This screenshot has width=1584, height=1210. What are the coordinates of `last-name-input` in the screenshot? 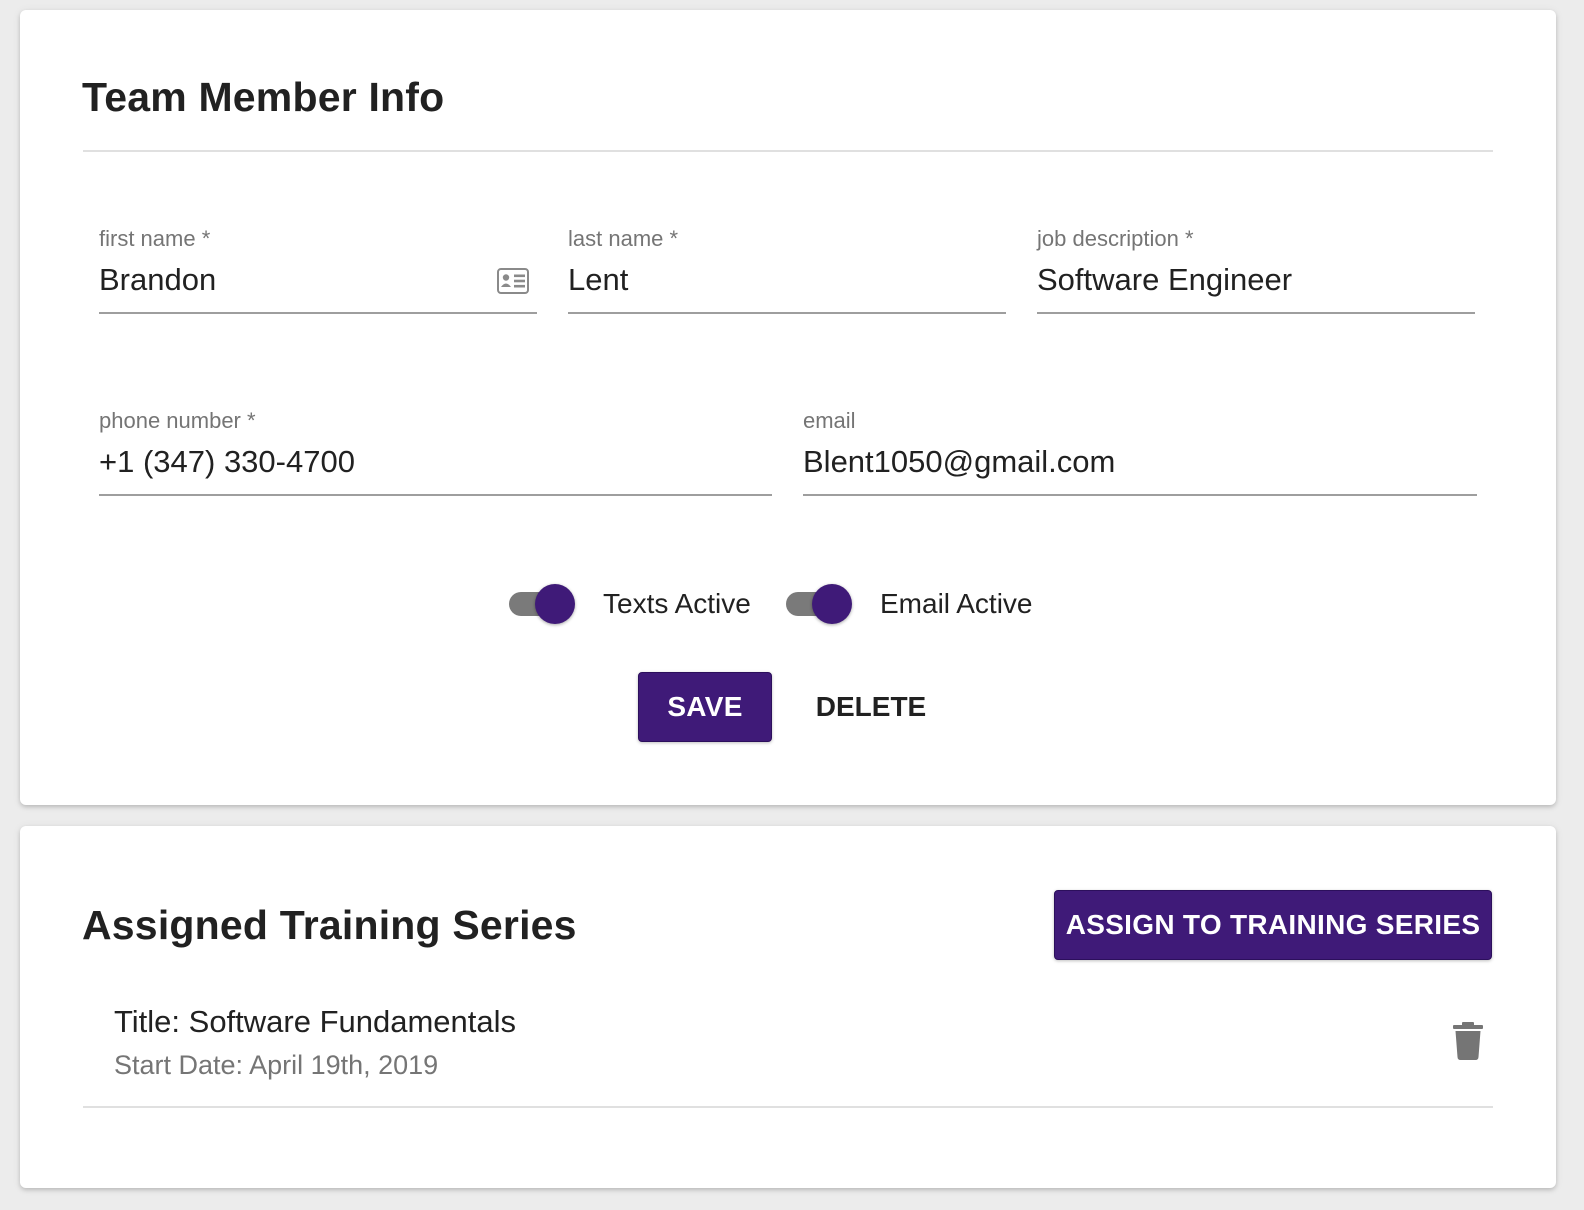 It's located at (787, 280).